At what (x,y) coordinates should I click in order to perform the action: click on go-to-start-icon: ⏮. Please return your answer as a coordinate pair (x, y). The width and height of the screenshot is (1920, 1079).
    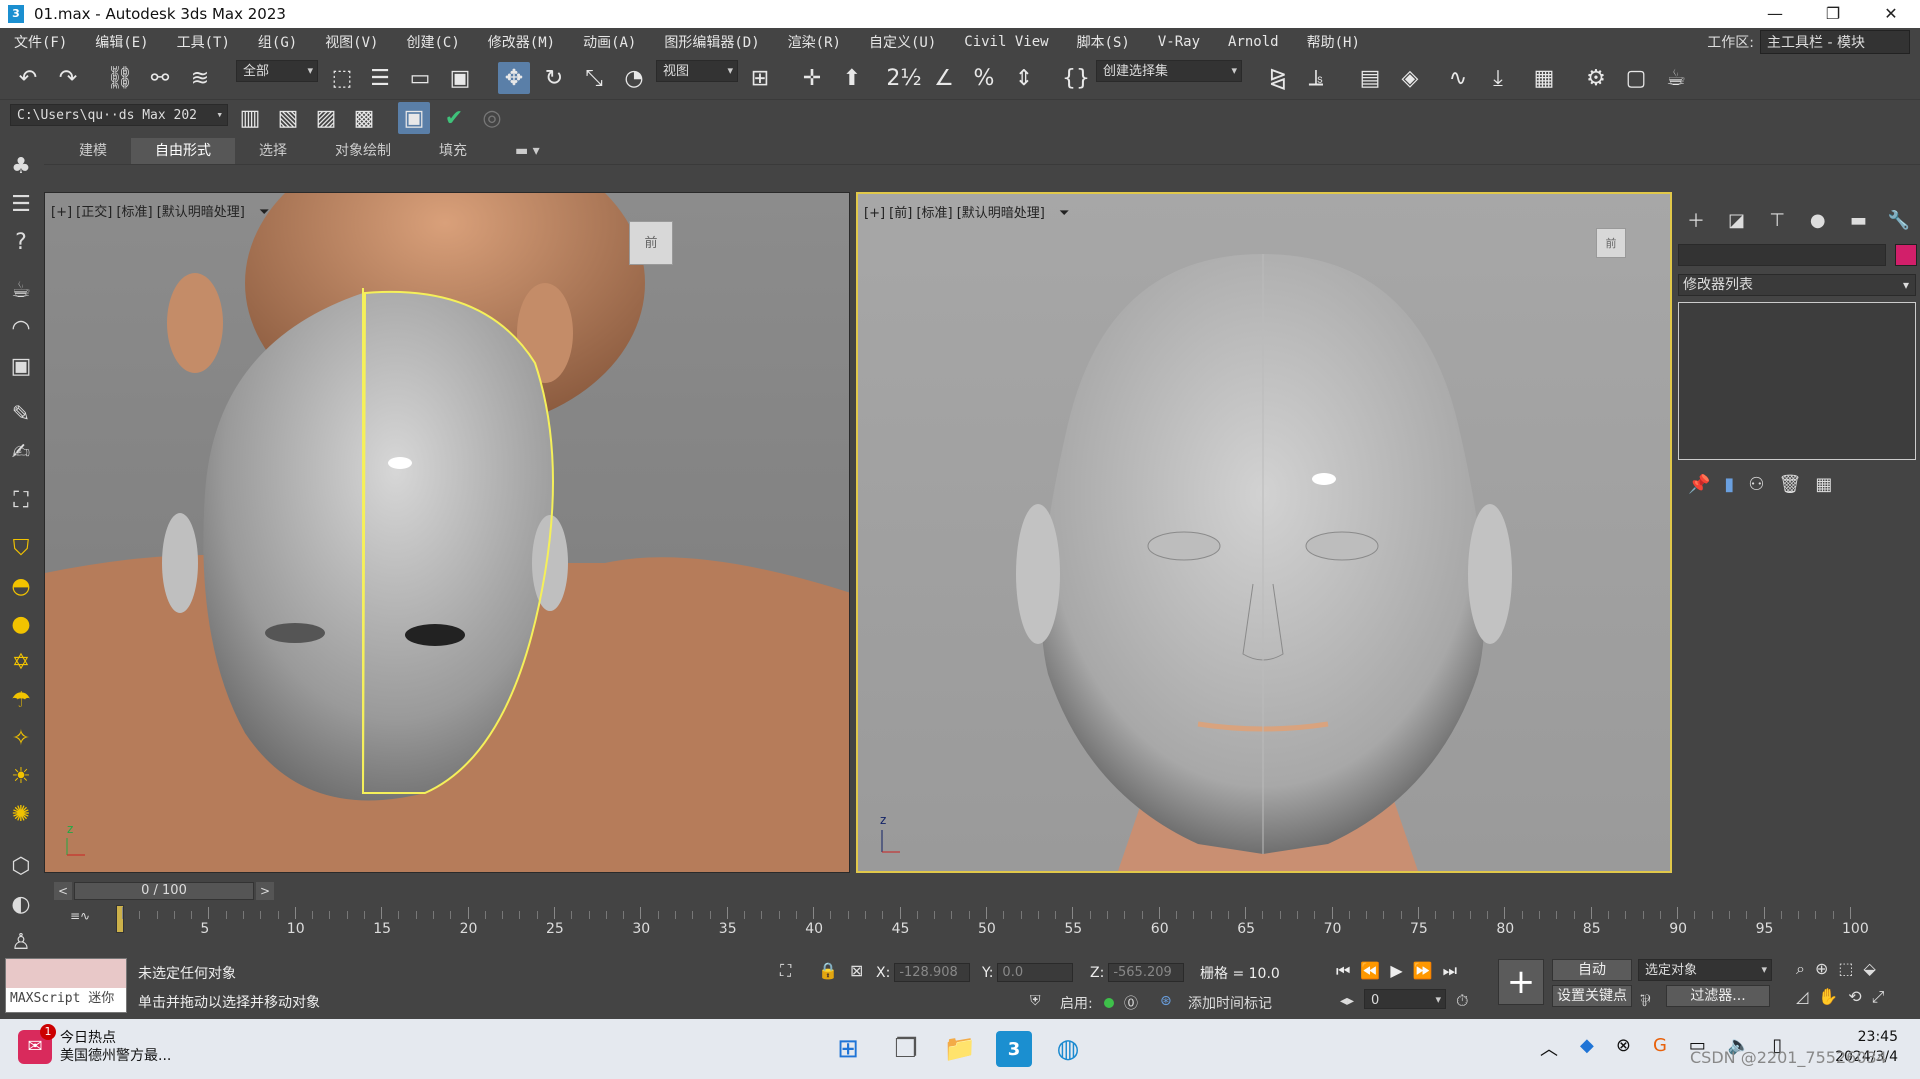
    Looking at the image, I should click on (1343, 971).